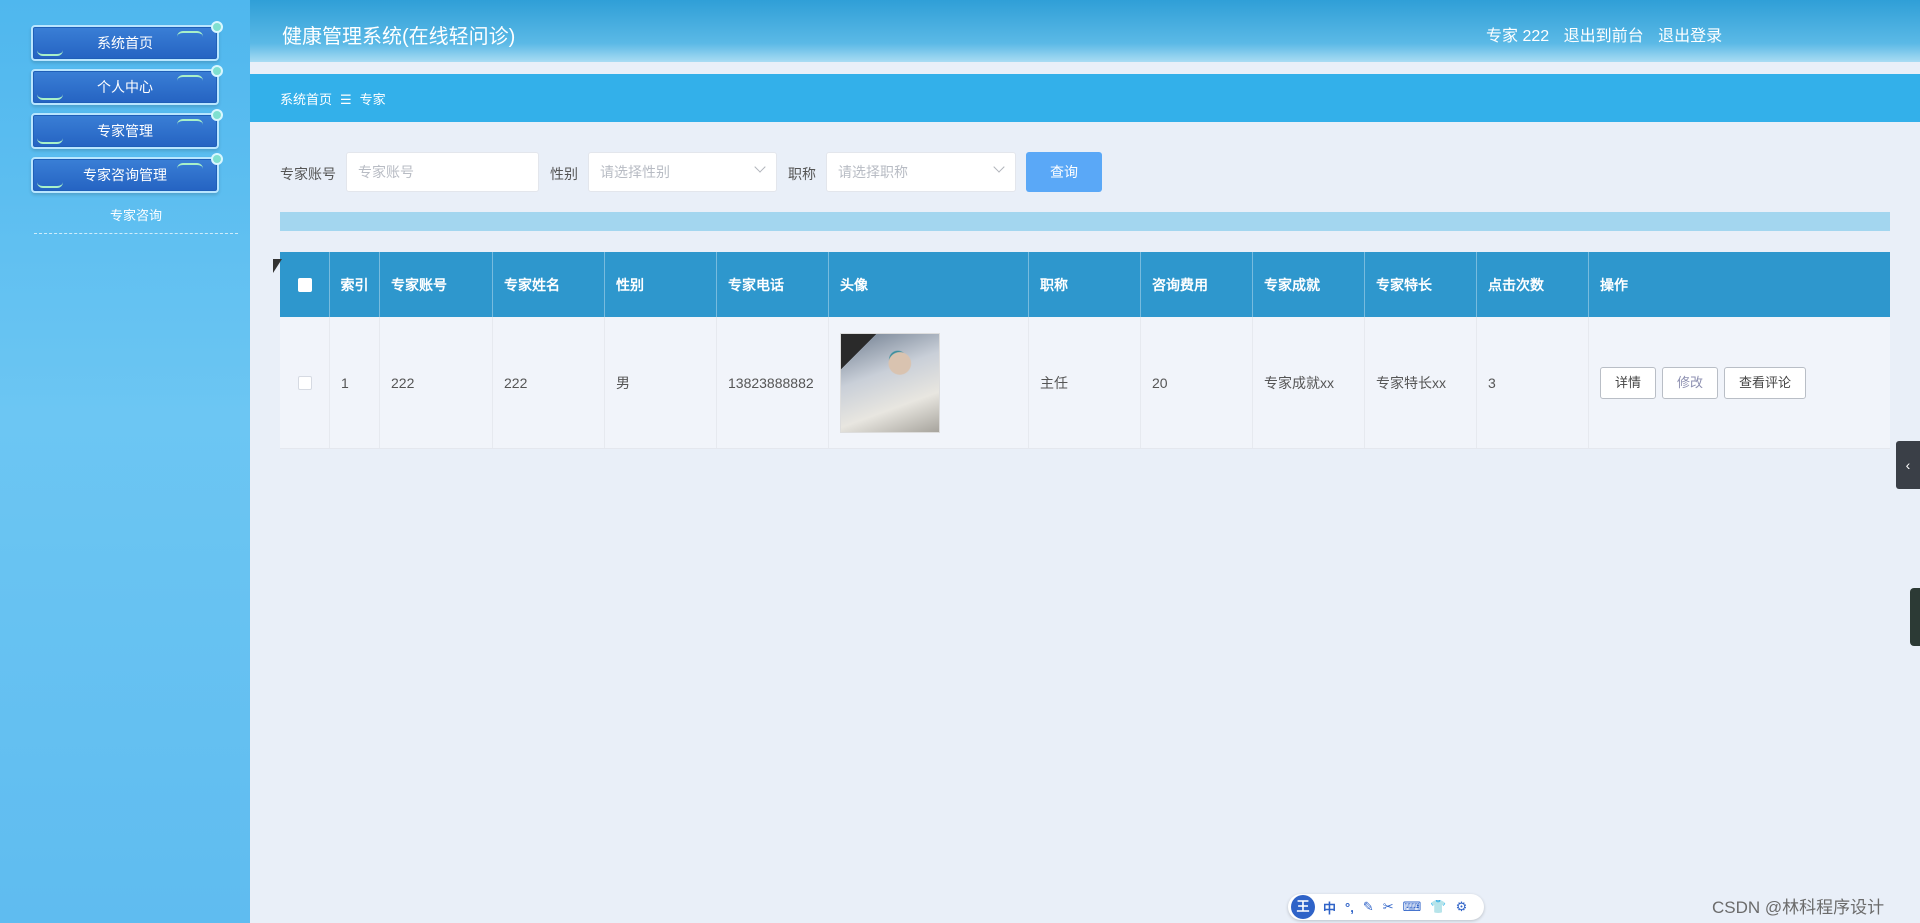  What do you see at coordinates (1518, 36) in the screenshot?
I see `user-name: 专家 222` at bounding box center [1518, 36].